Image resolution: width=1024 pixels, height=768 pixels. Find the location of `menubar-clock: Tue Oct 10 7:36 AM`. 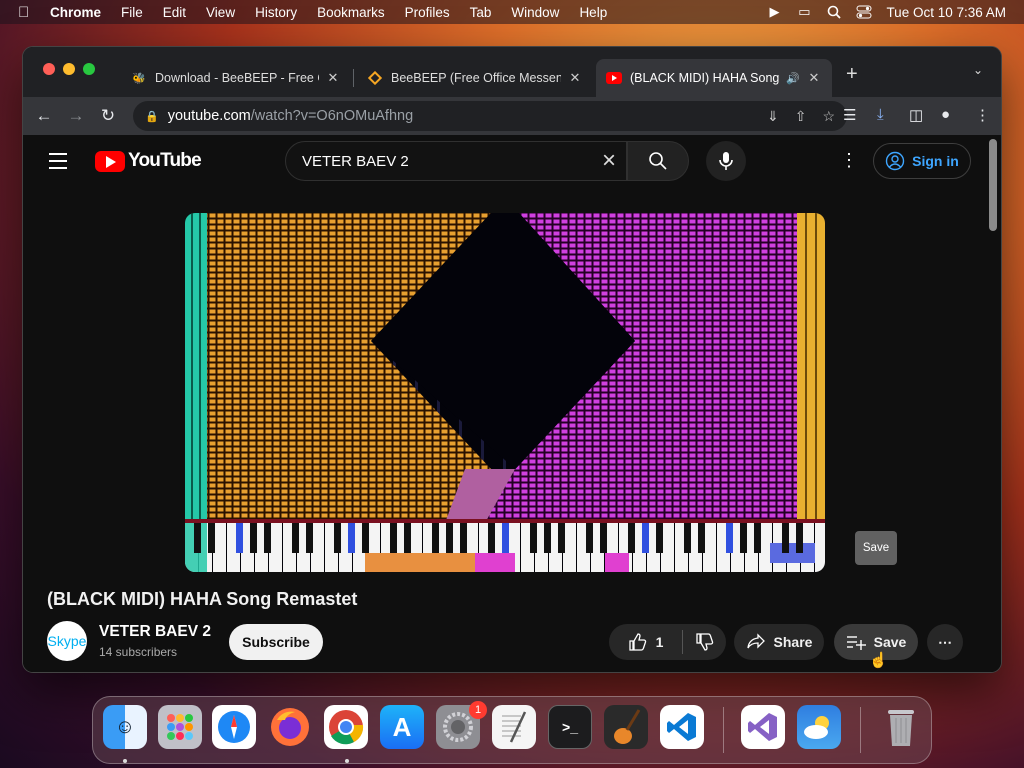

menubar-clock: Tue Oct 10 7:36 AM is located at coordinates (946, 12).